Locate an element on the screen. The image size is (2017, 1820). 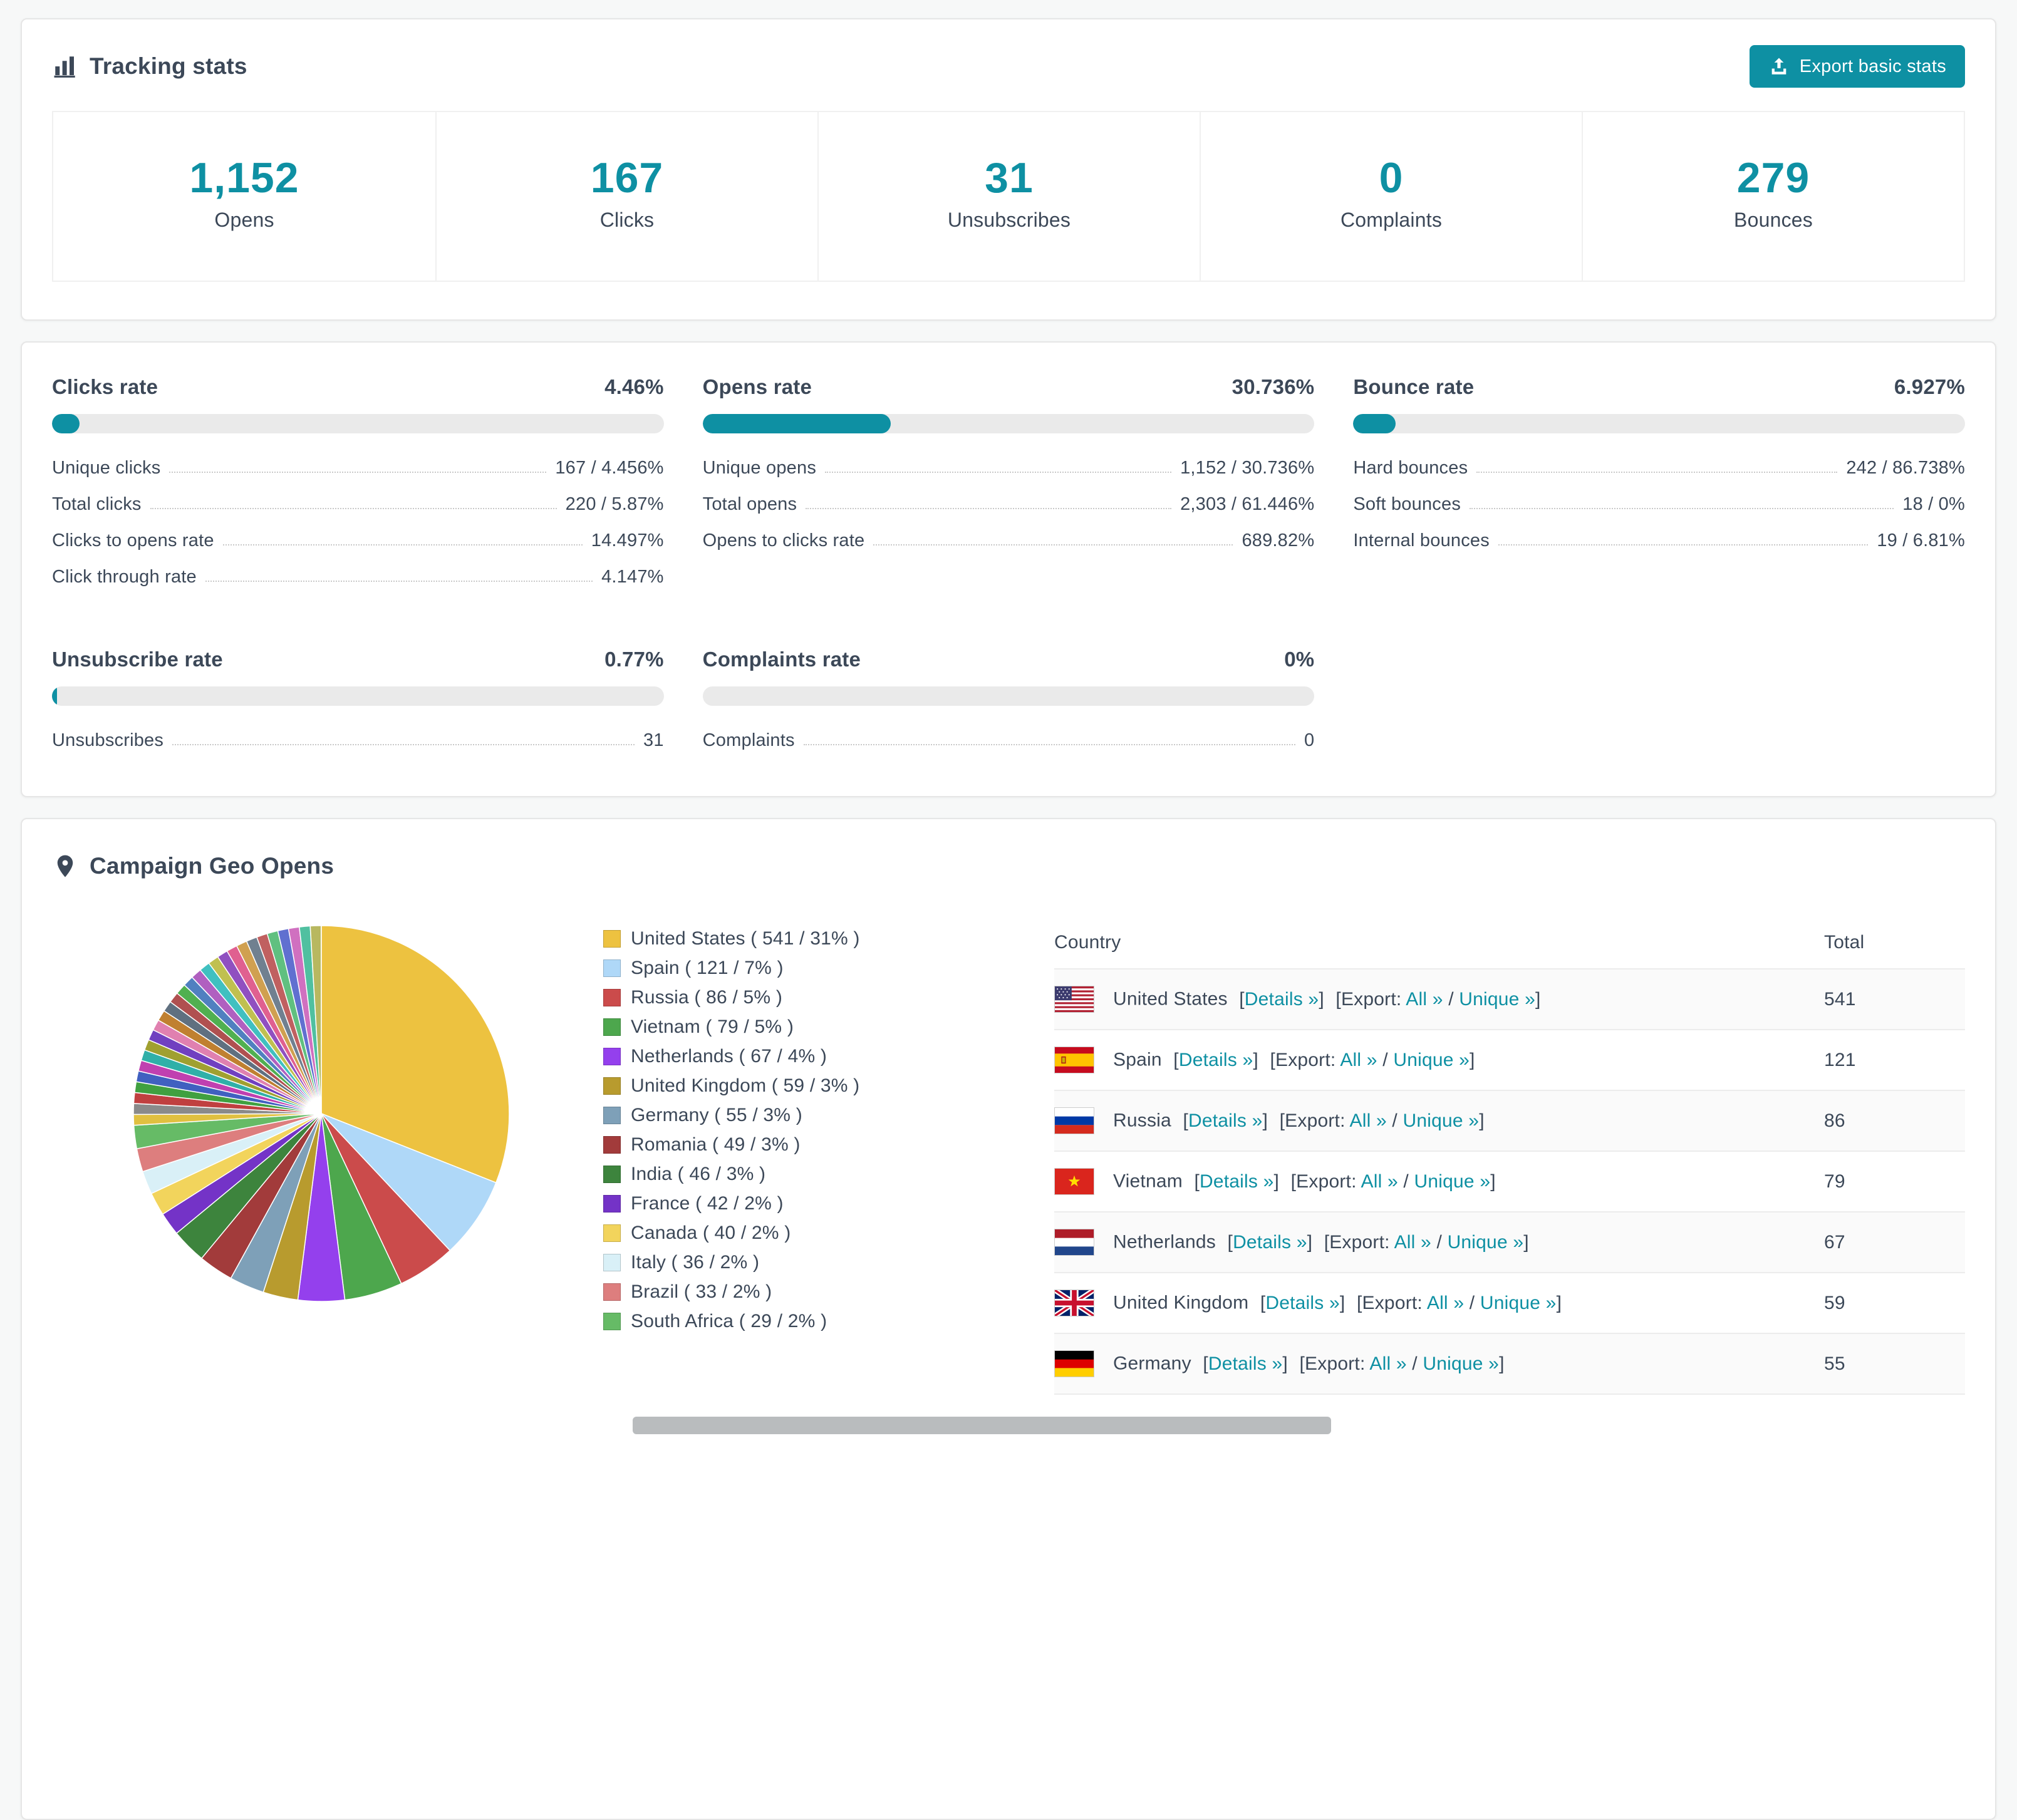
export-icon is located at coordinates (1779, 67).